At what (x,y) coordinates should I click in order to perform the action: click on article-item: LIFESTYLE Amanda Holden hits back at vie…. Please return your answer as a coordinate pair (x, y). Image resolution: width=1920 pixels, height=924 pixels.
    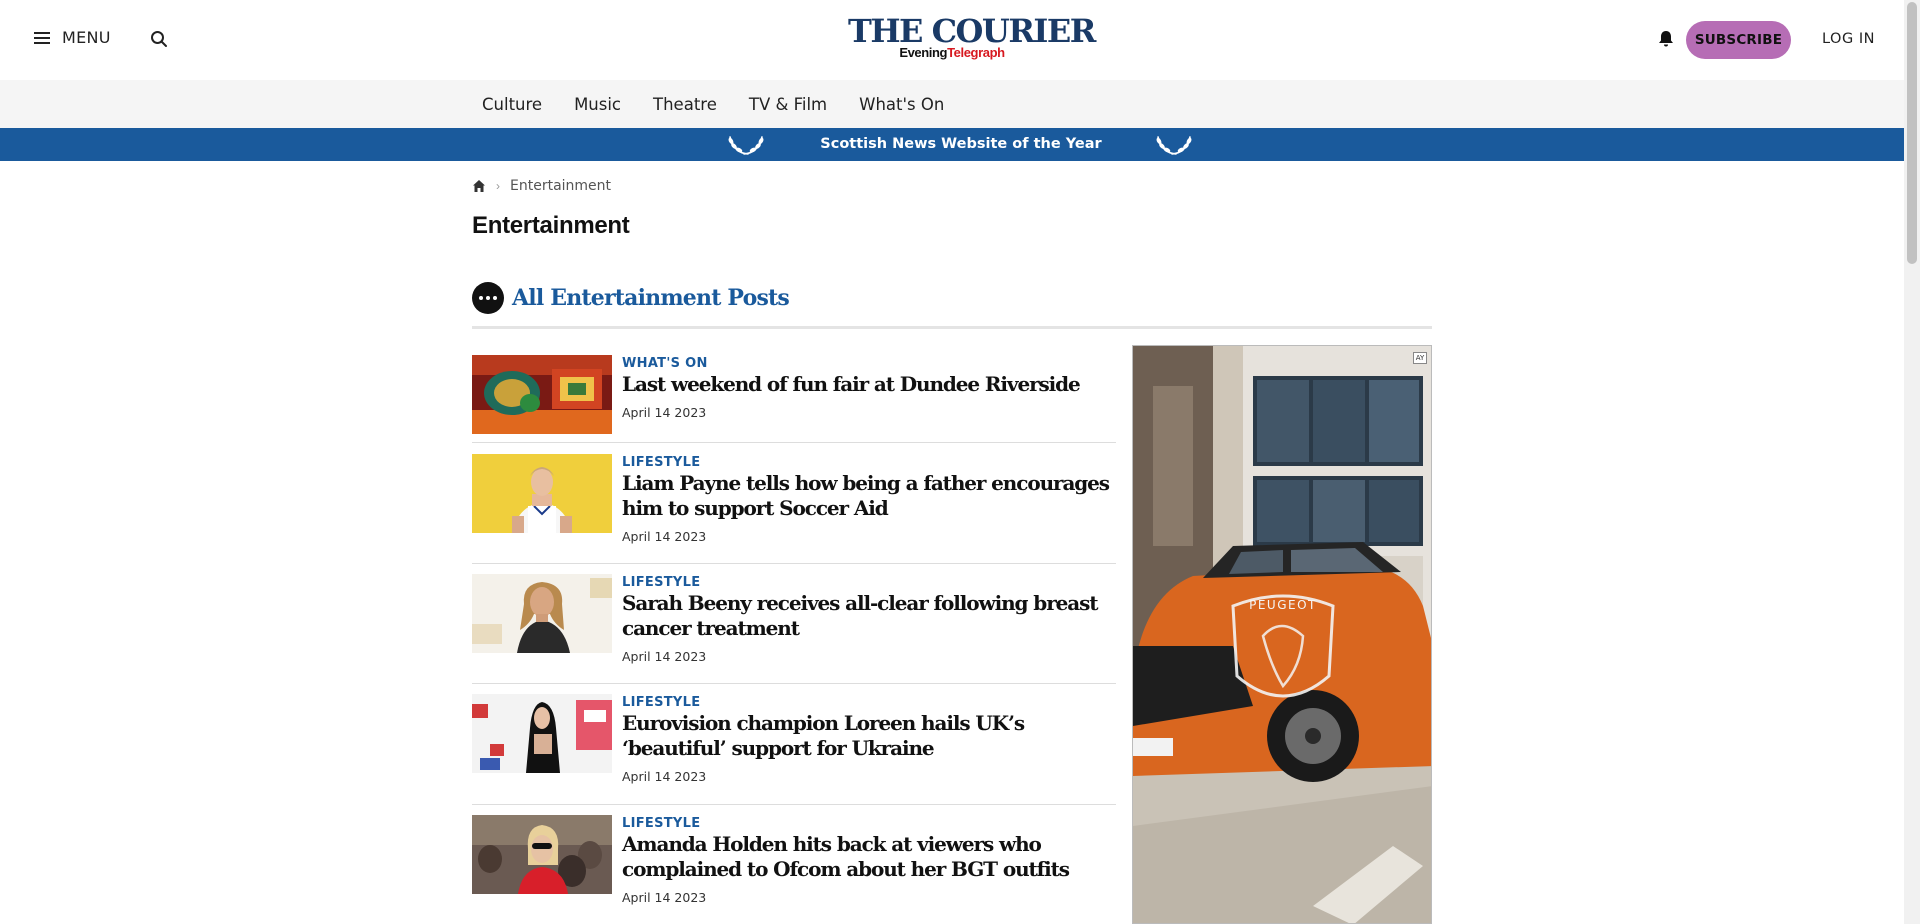
    Looking at the image, I should click on (794, 864).